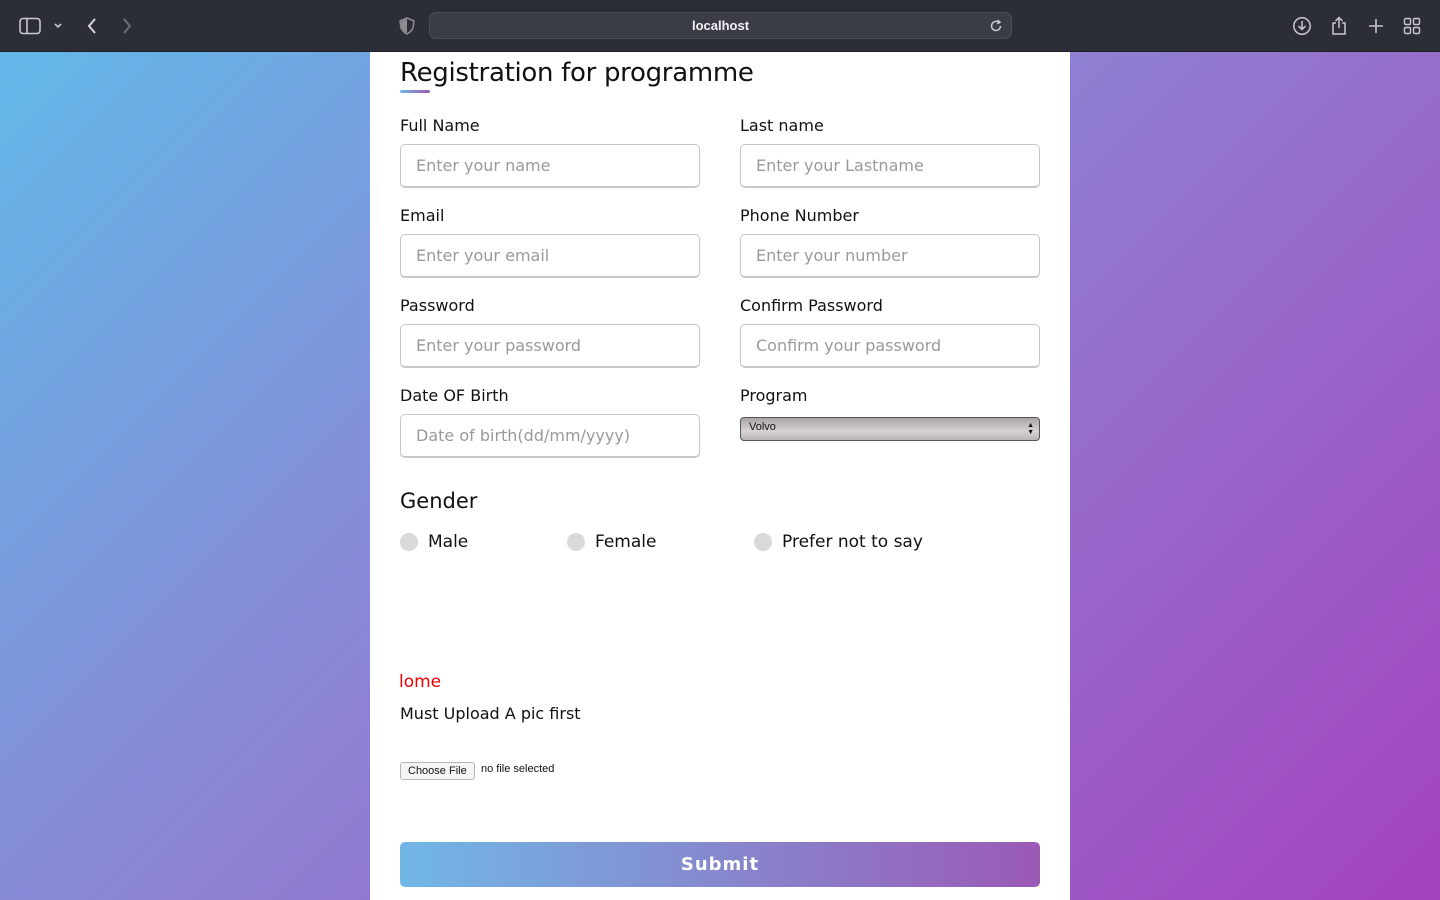 The height and width of the screenshot is (900, 1440). Describe the element at coordinates (550, 256) in the screenshot. I see `email-input` at that location.